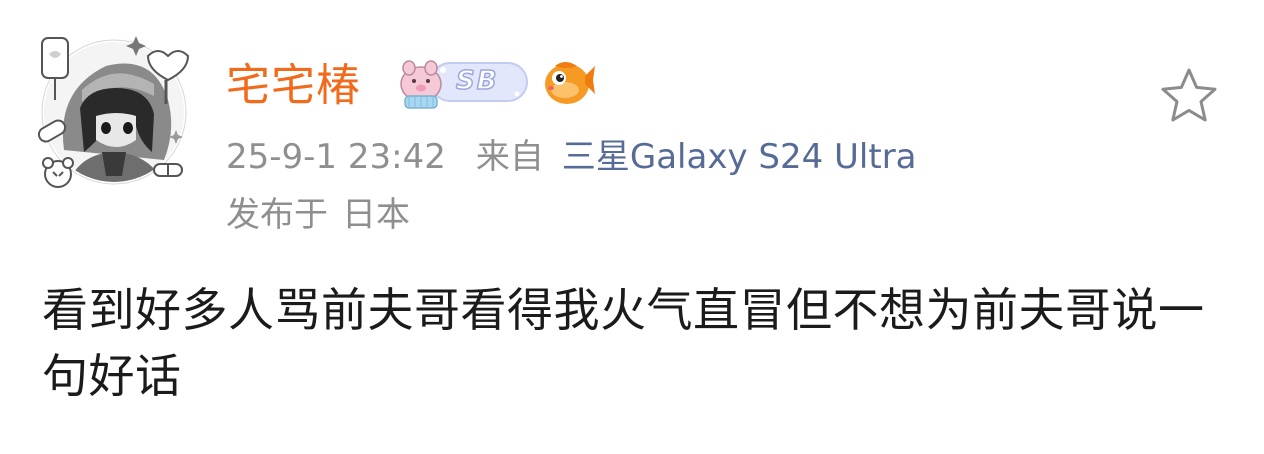 Image resolution: width=1264 pixels, height=454 pixels. What do you see at coordinates (477, 81) in the screenshot?
I see `member-badge-label: SB` at bounding box center [477, 81].